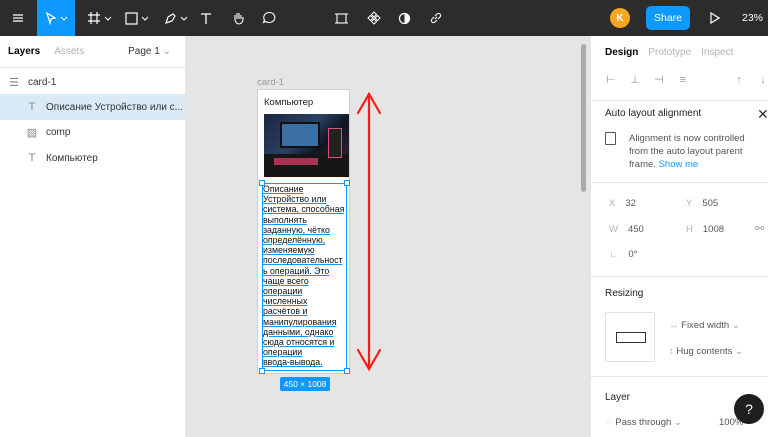  What do you see at coordinates (56, 18) in the screenshot?
I see `move-tool-button` at bounding box center [56, 18].